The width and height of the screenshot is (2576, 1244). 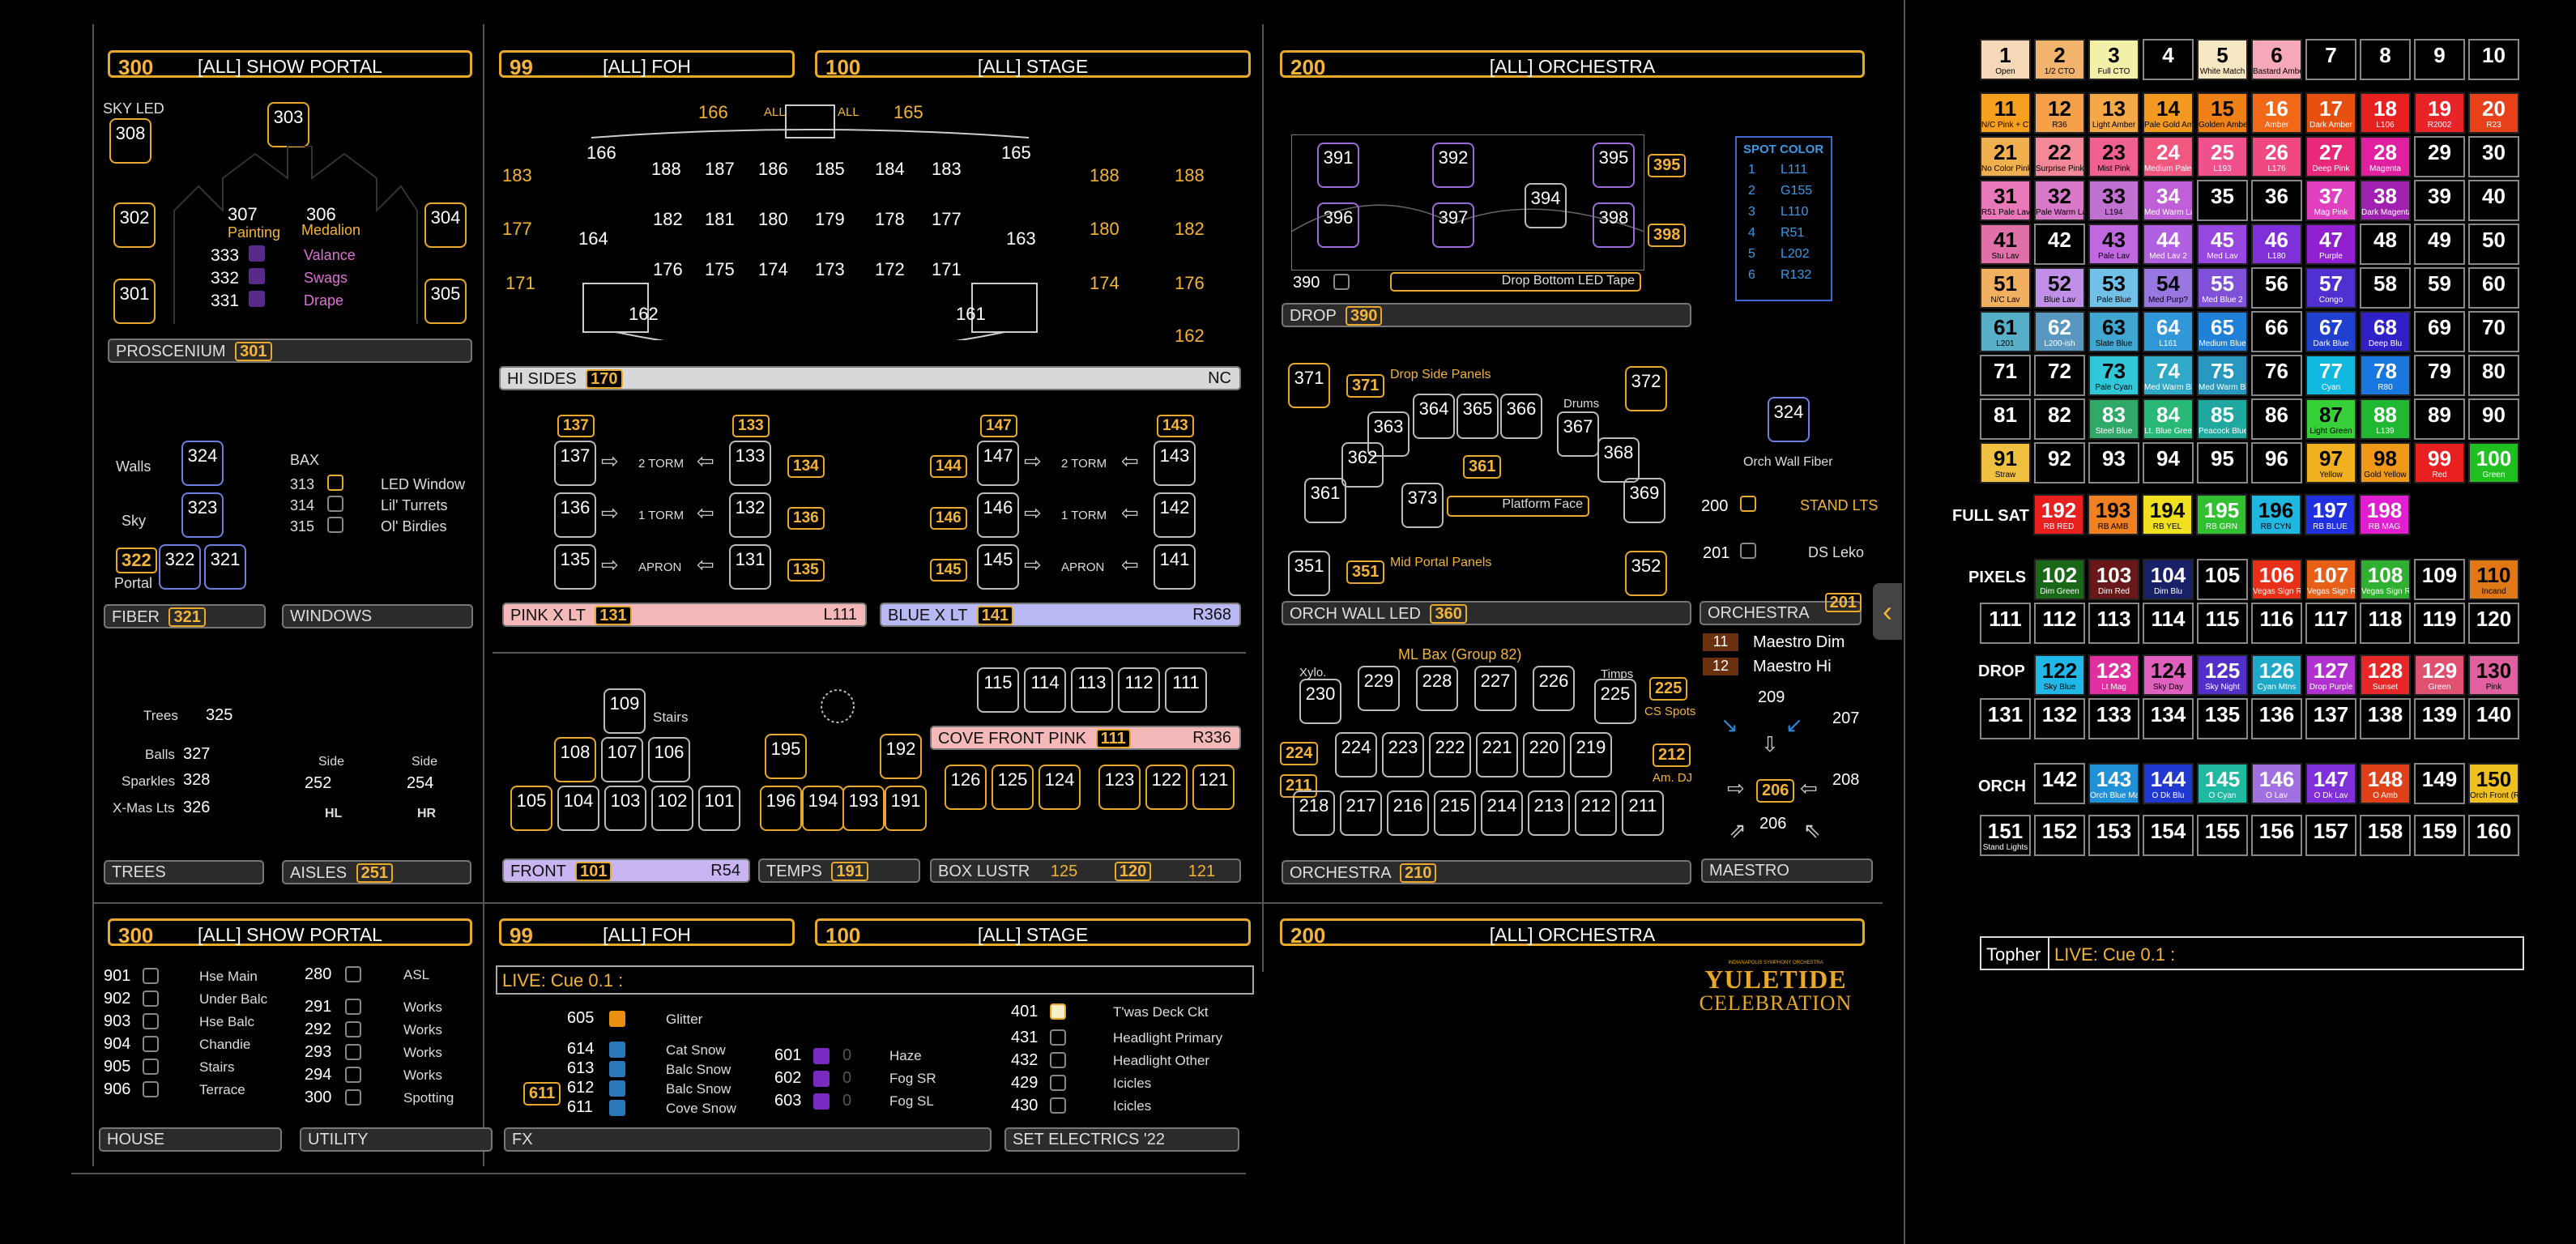 I want to click on box-channel-122: 122, so click(x=1166, y=788).